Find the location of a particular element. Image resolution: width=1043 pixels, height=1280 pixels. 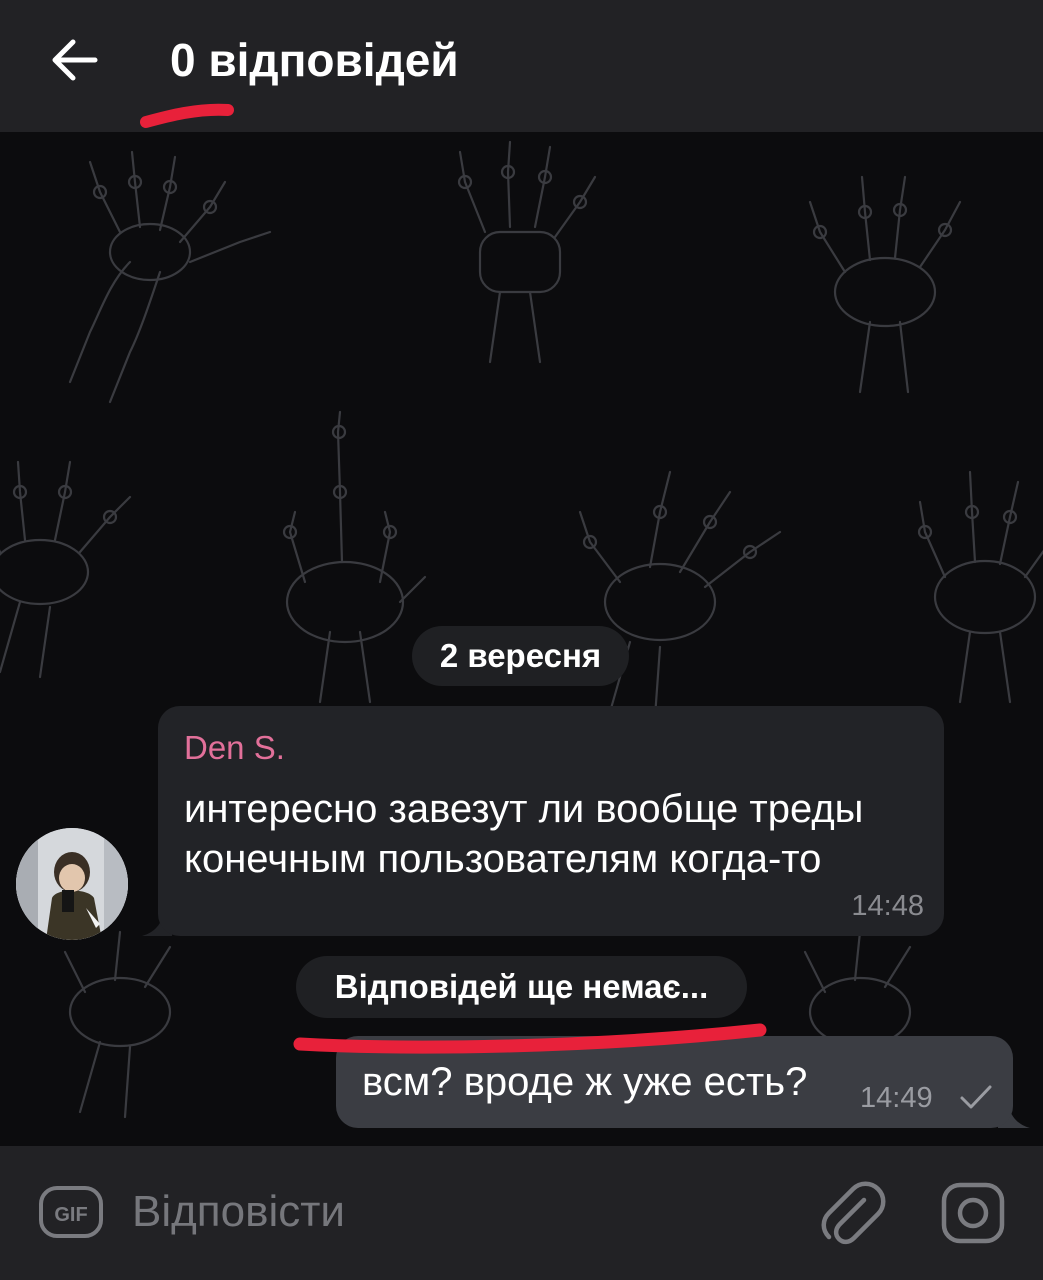

user-photo is located at coordinates (72, 884).